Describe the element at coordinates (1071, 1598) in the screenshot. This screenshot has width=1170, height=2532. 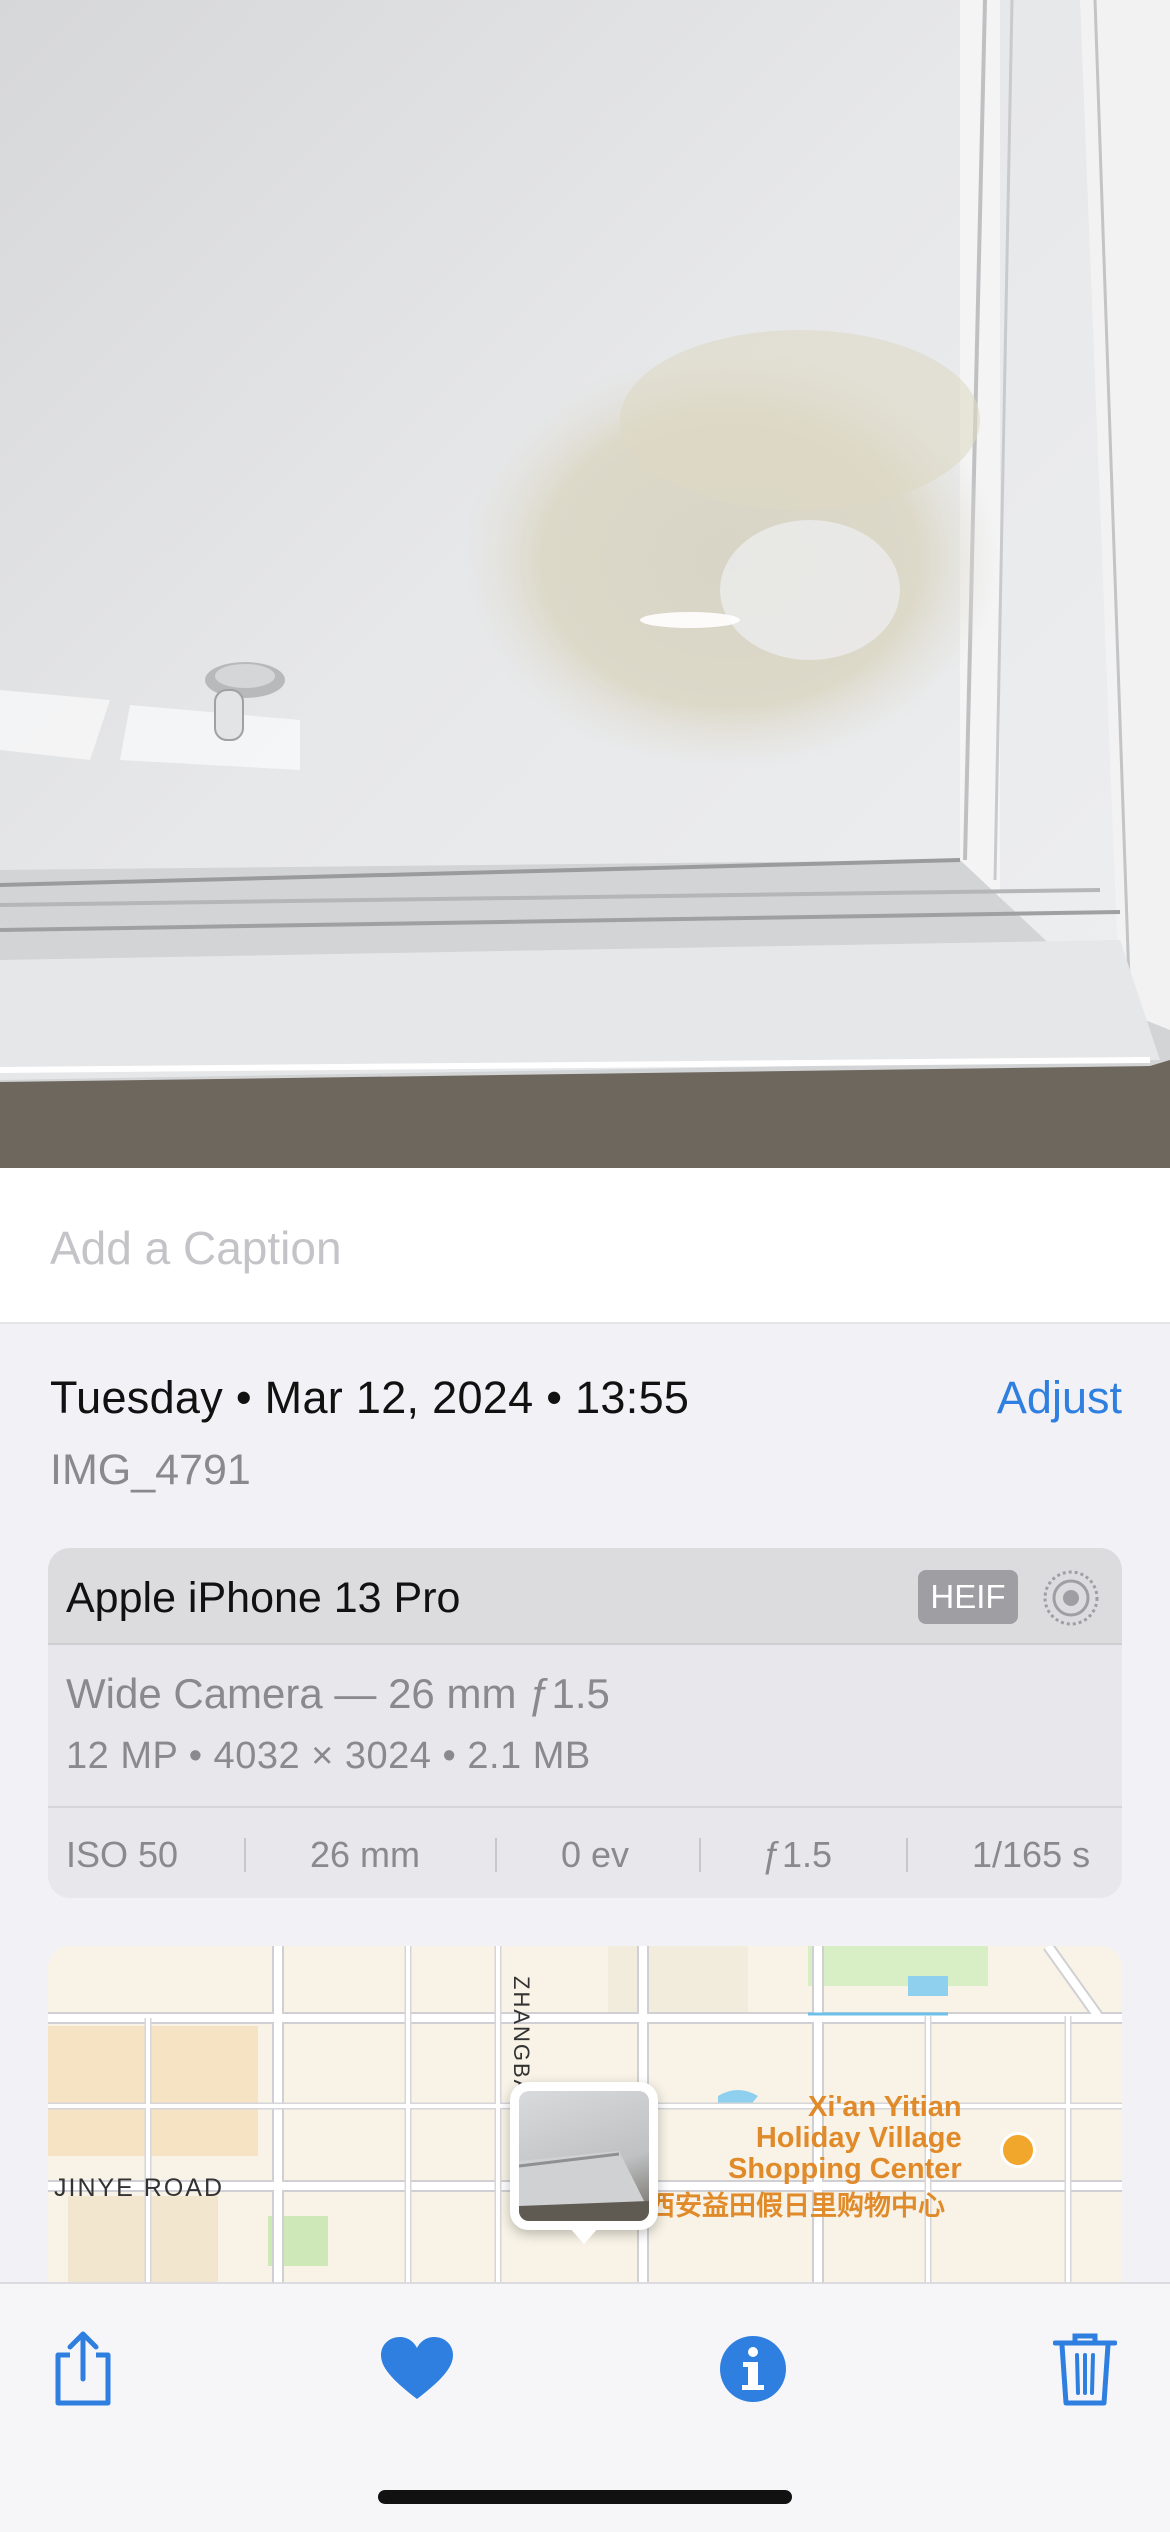
I see `live-photo-icon` at that location.